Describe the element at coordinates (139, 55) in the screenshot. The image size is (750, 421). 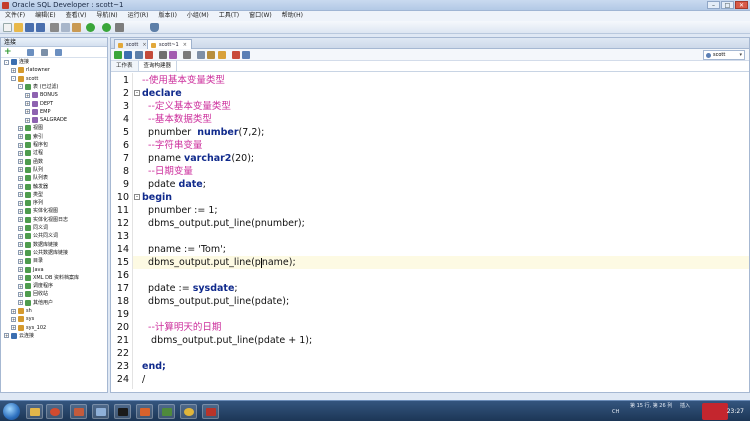
I see `commit-icon` at that location.